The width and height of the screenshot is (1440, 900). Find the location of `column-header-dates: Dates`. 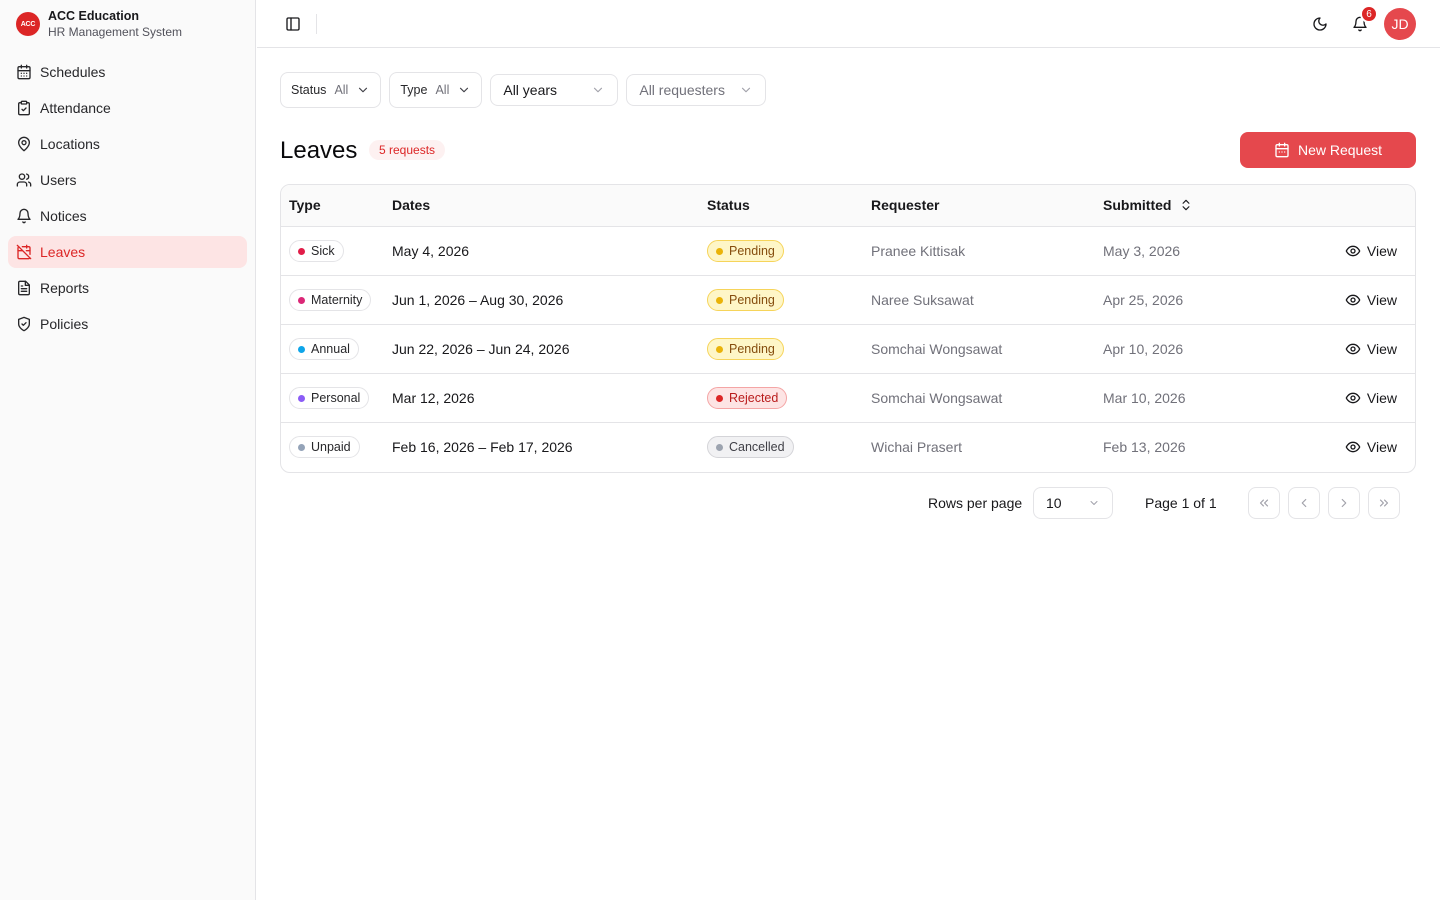

column-header-dates: Dates is located at coordinates (411, 205).